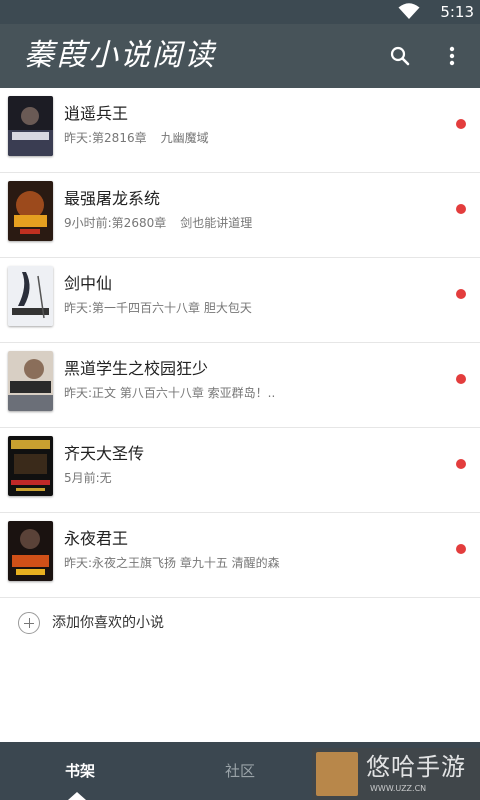  I want to click on book-title: 黑道学生之校园狂少, so click(136, 368).